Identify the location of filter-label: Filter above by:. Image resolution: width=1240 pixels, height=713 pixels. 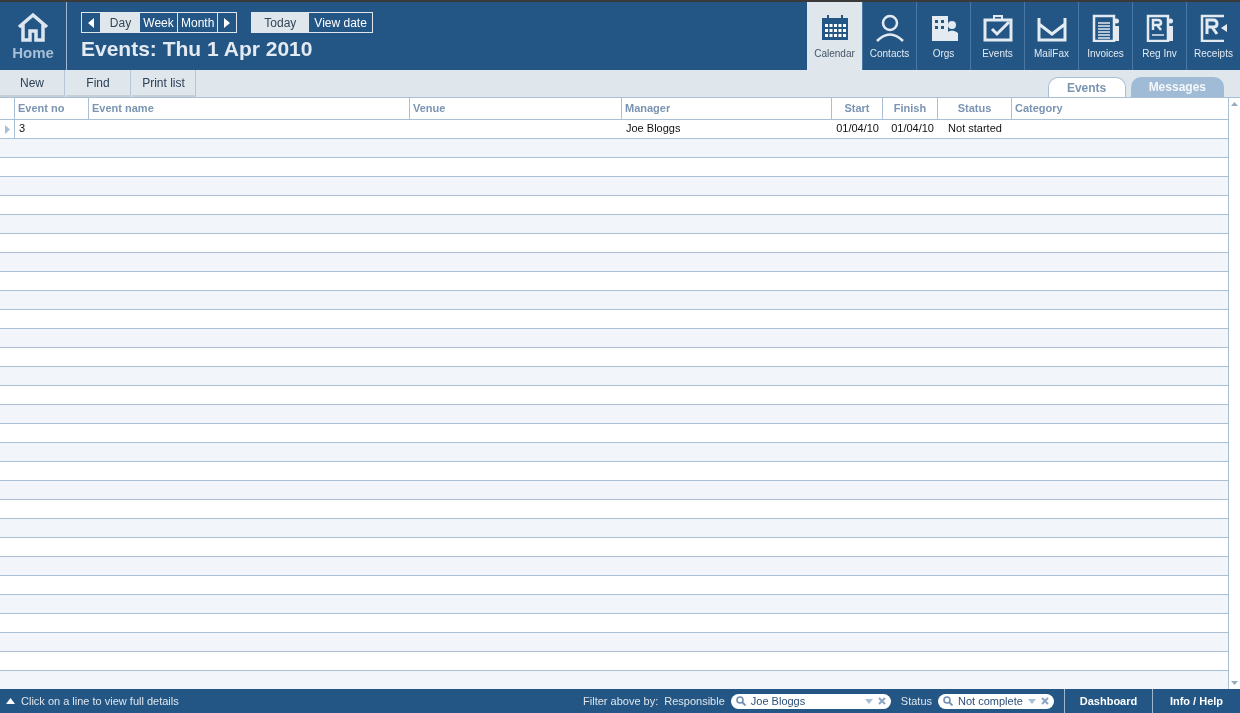
(621, 701).